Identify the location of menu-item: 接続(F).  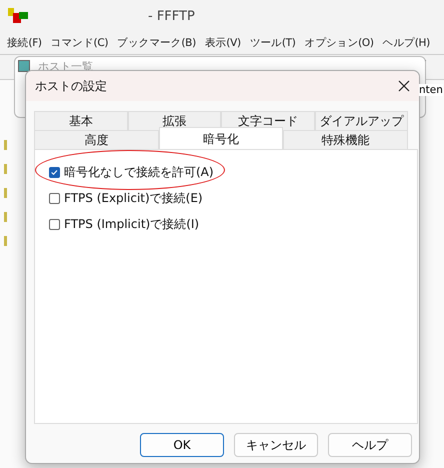
(24, 43).